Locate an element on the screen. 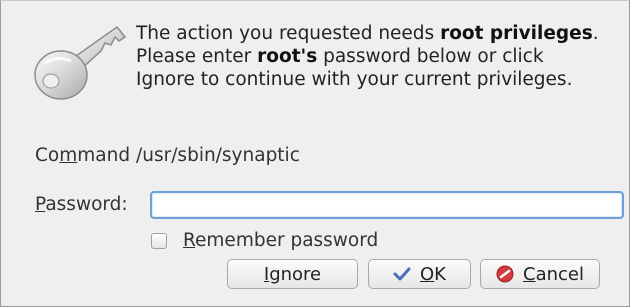  cancel-icon is located at coordinates (505, 274).